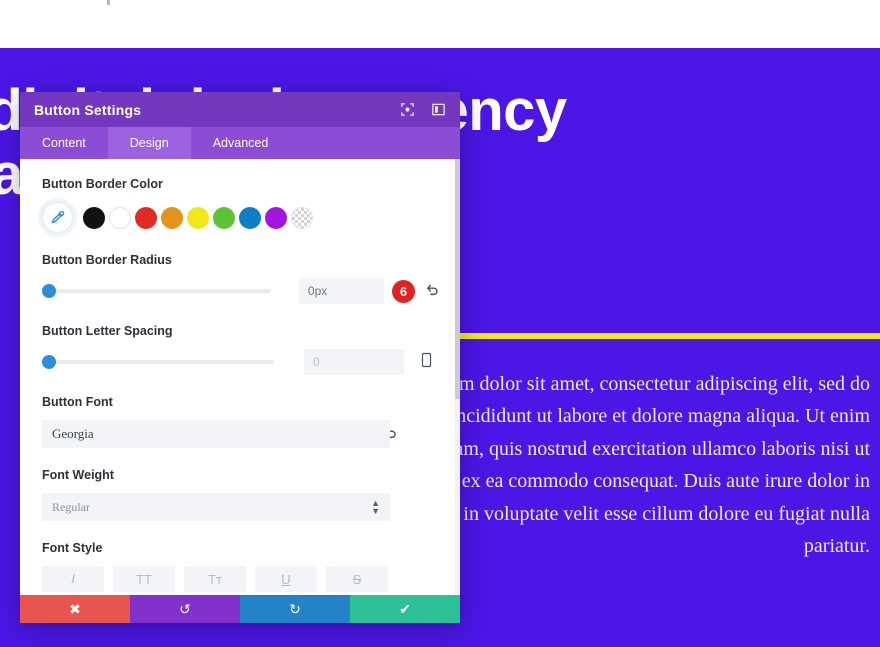 The image size is (880, 647). What do you see at coordinates (215, 579) in the screenshot?
I see `small-caps-button: Tᴛ` at bounding box center [215, 579].